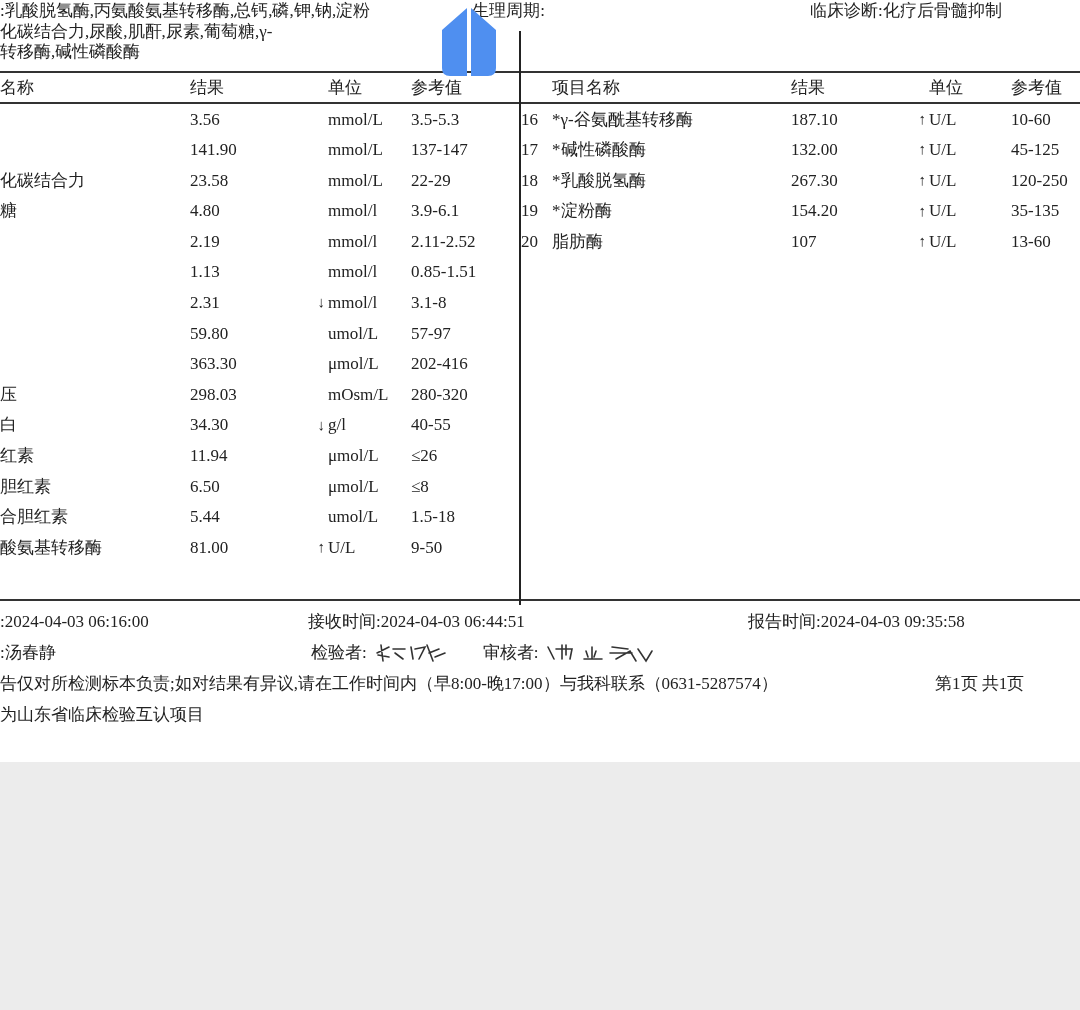  Describe the element at coordinates (205, 119) in the screenshot. I see `result-value: 3.56` at that location.